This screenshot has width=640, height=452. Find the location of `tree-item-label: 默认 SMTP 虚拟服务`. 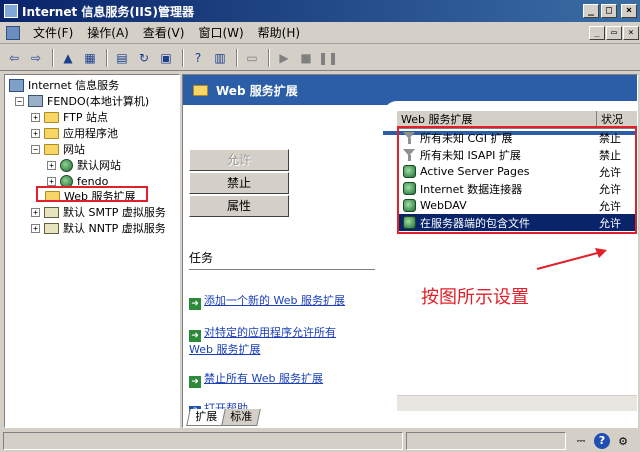

tree-item-label: 默认 SMTP 虚拟服务 is located at coordinates (114, 212).